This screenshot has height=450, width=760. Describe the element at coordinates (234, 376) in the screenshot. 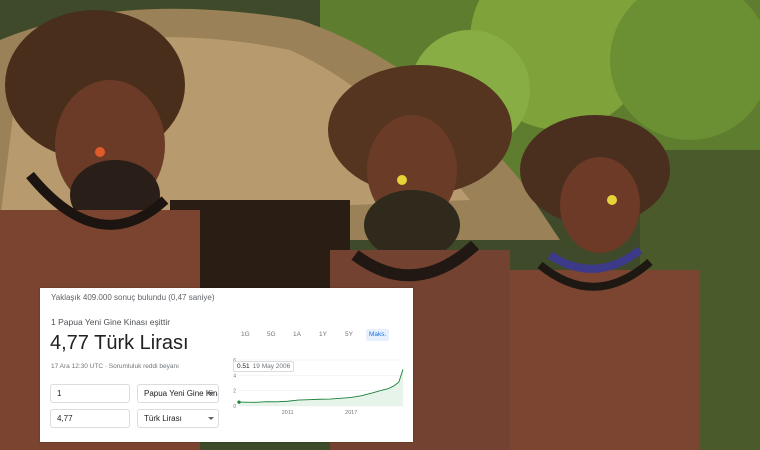

I see `y-tick-label: 4` at that location.